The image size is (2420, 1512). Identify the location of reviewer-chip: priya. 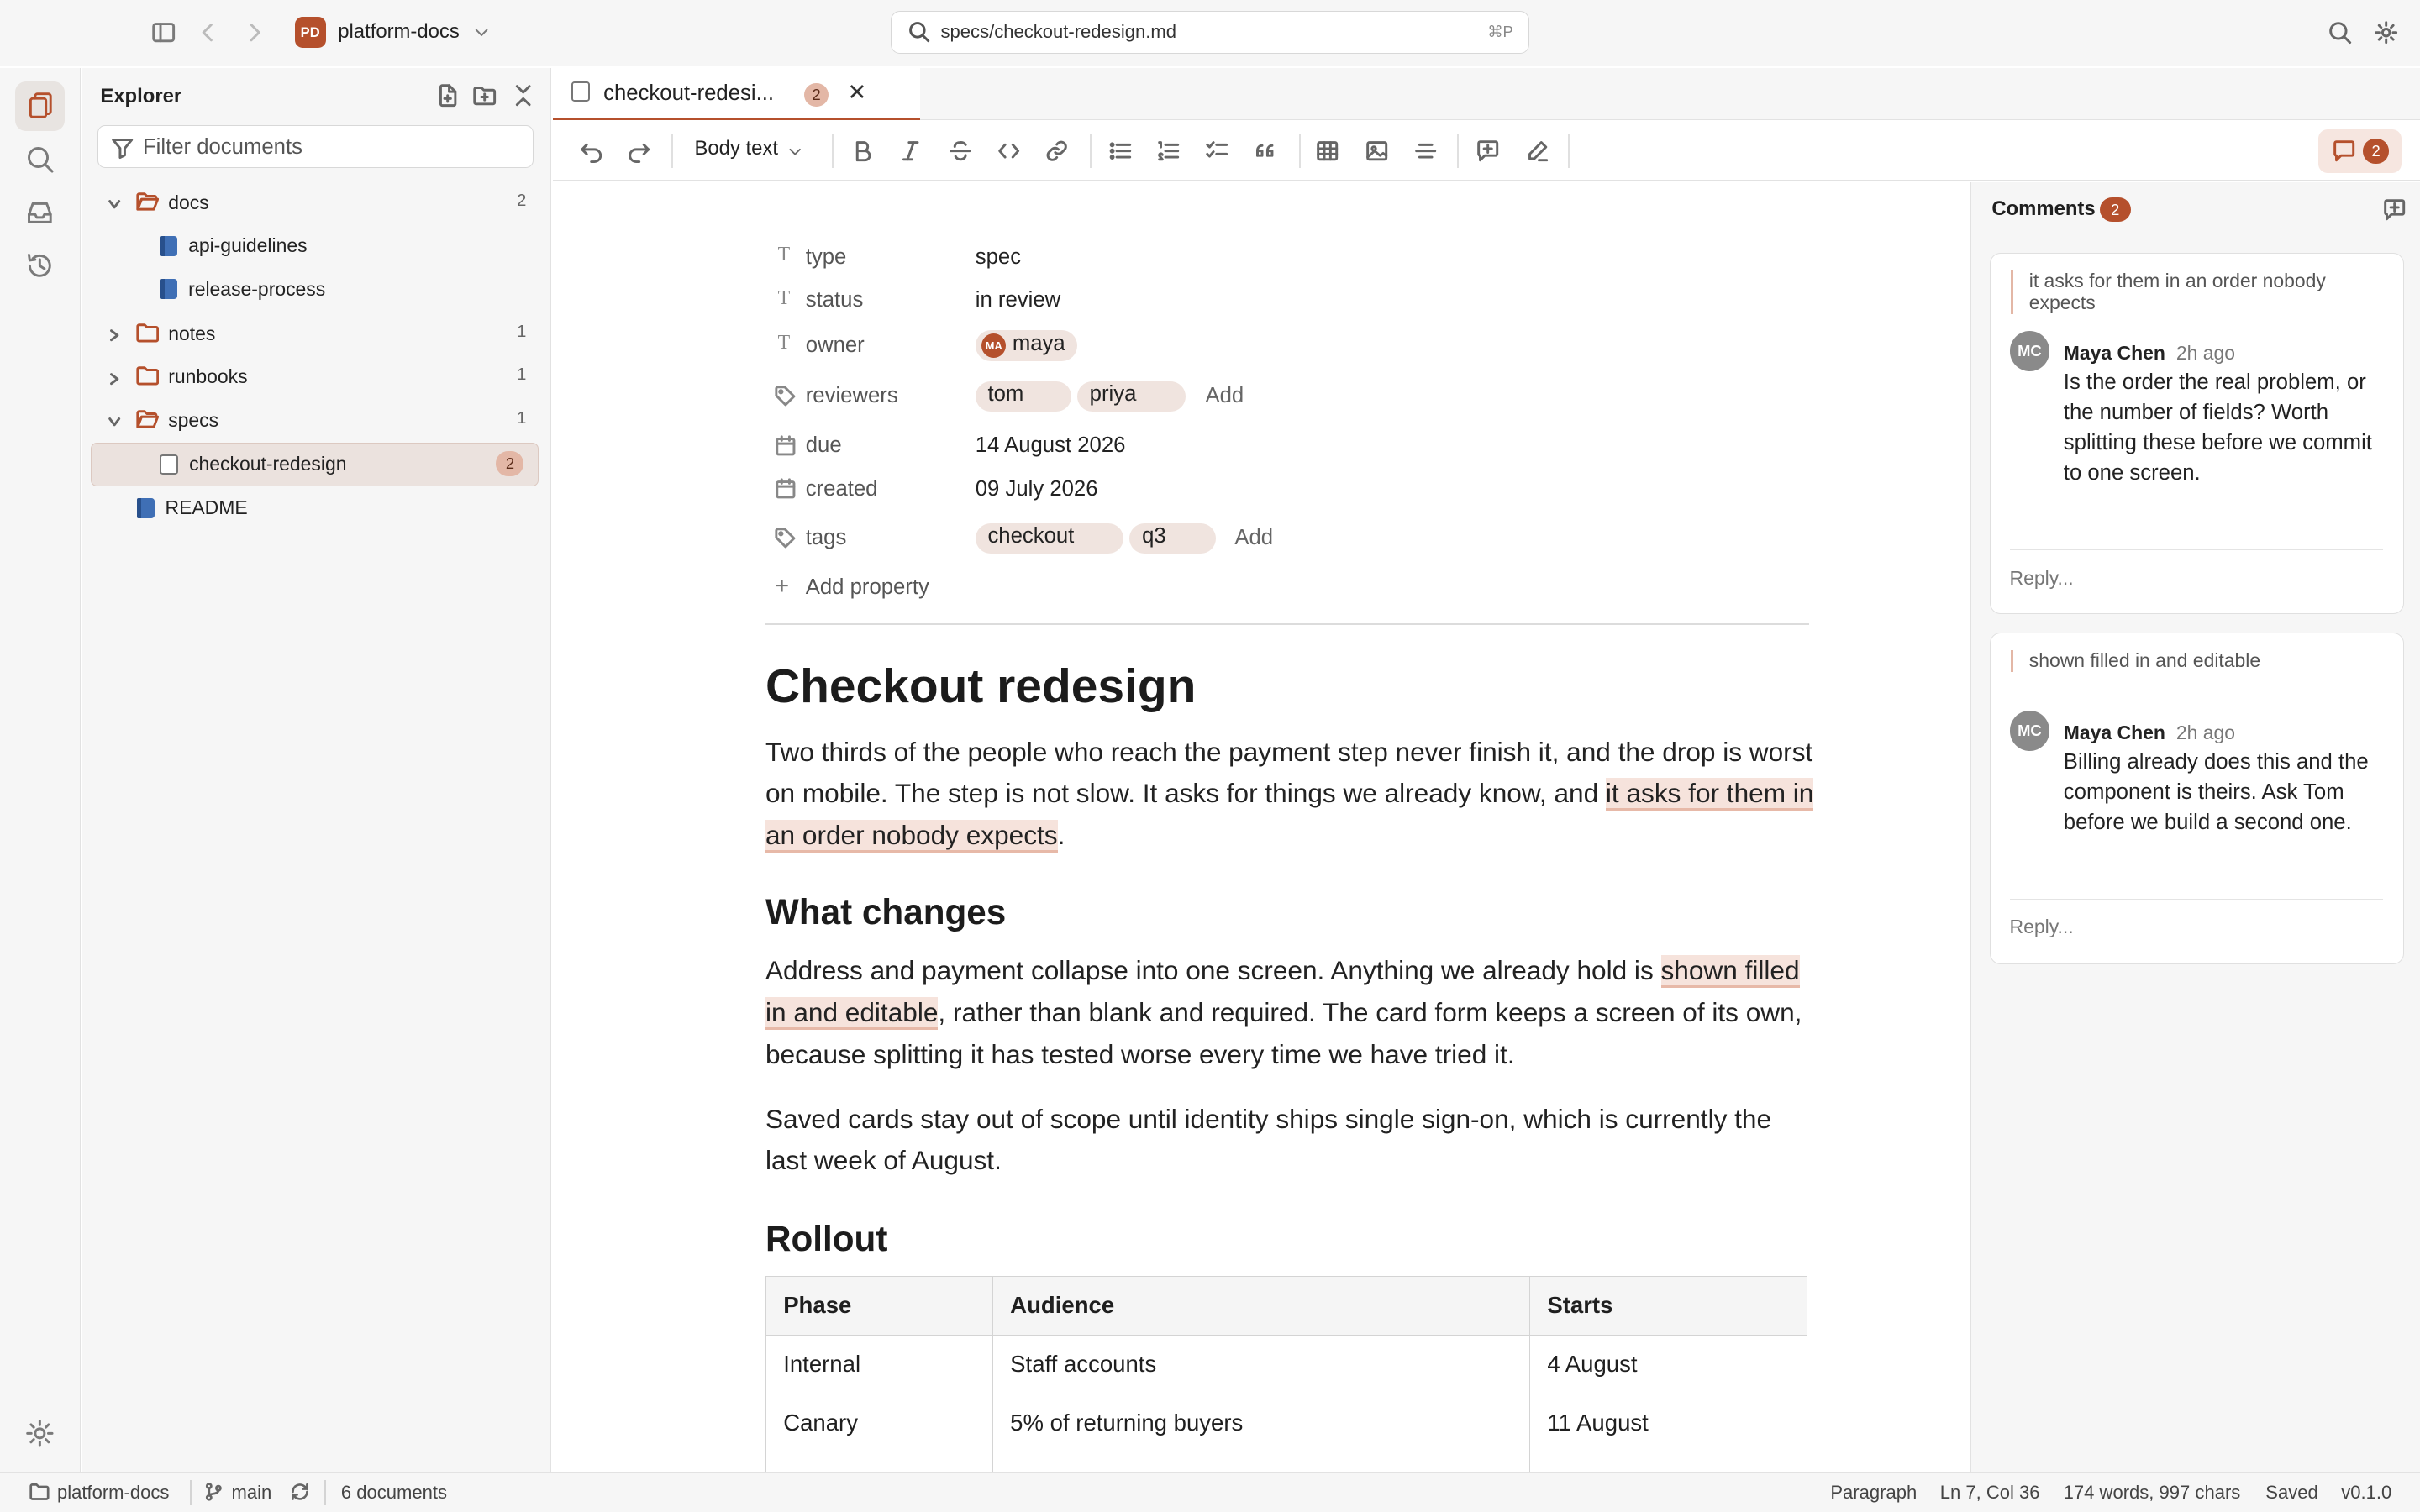
(1131, 396).